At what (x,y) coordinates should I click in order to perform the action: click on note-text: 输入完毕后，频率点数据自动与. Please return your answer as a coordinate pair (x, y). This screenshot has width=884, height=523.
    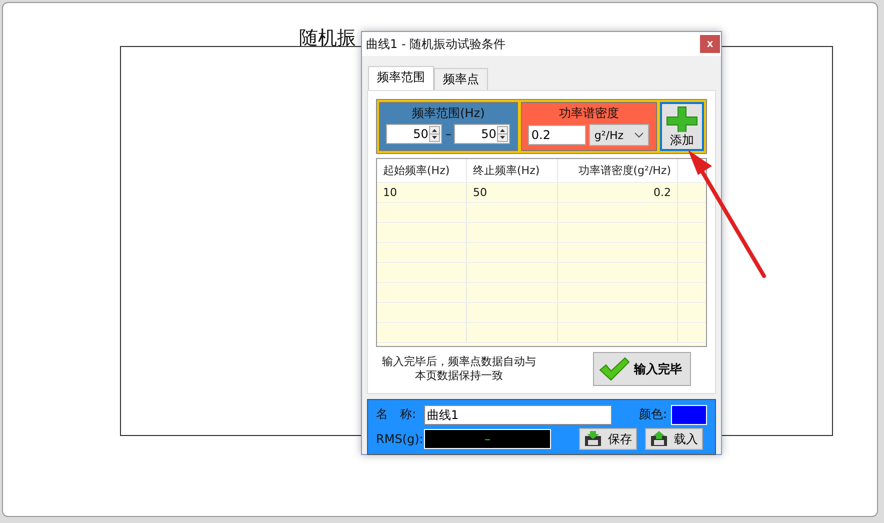
    Looking at the image, I should click on (459, 362).